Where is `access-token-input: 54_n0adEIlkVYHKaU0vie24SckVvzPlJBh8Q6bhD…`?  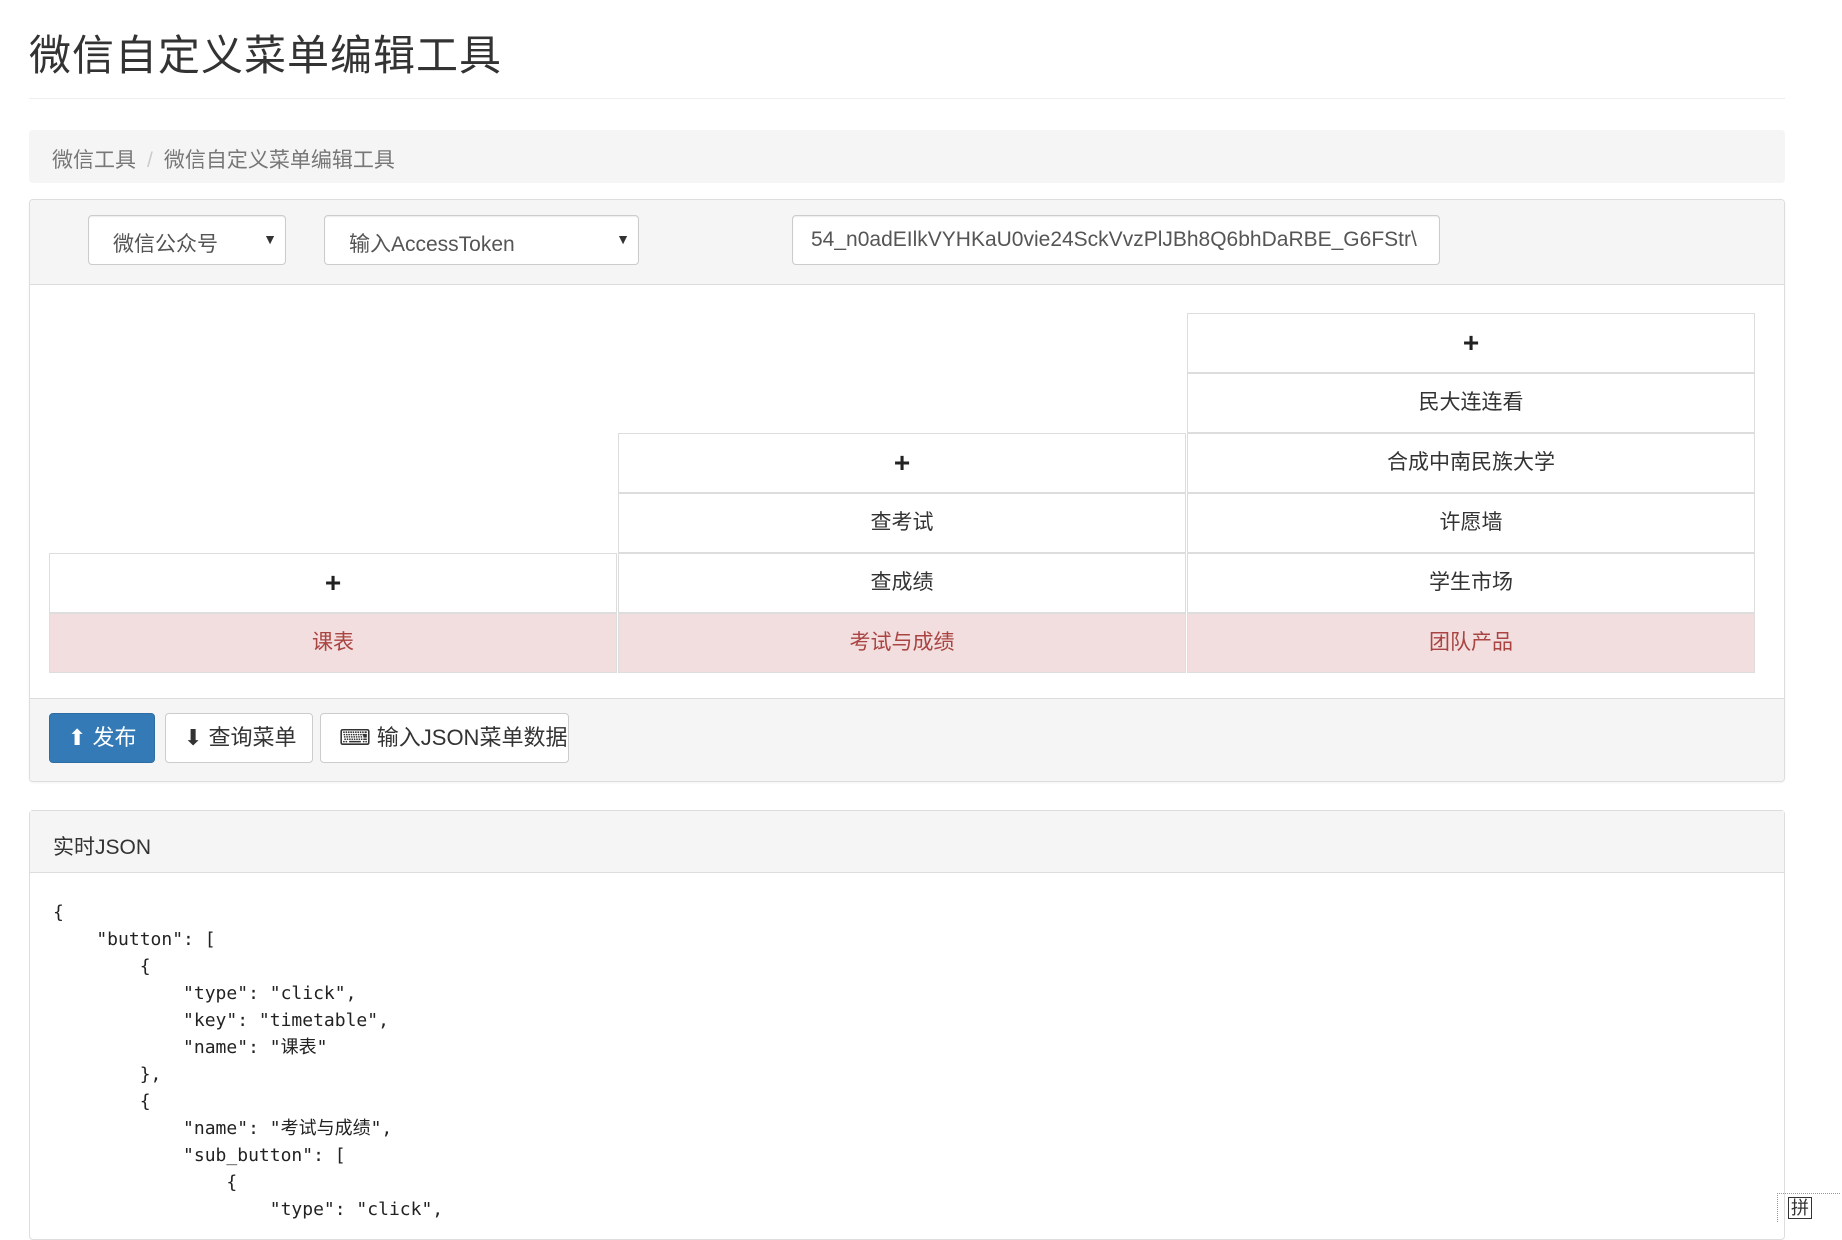 access-token-input: 54_n0adEIlkVYHKaU0vie24SckVvzPlJBh8Q6bhD… is located at coordinates (1116, 240).